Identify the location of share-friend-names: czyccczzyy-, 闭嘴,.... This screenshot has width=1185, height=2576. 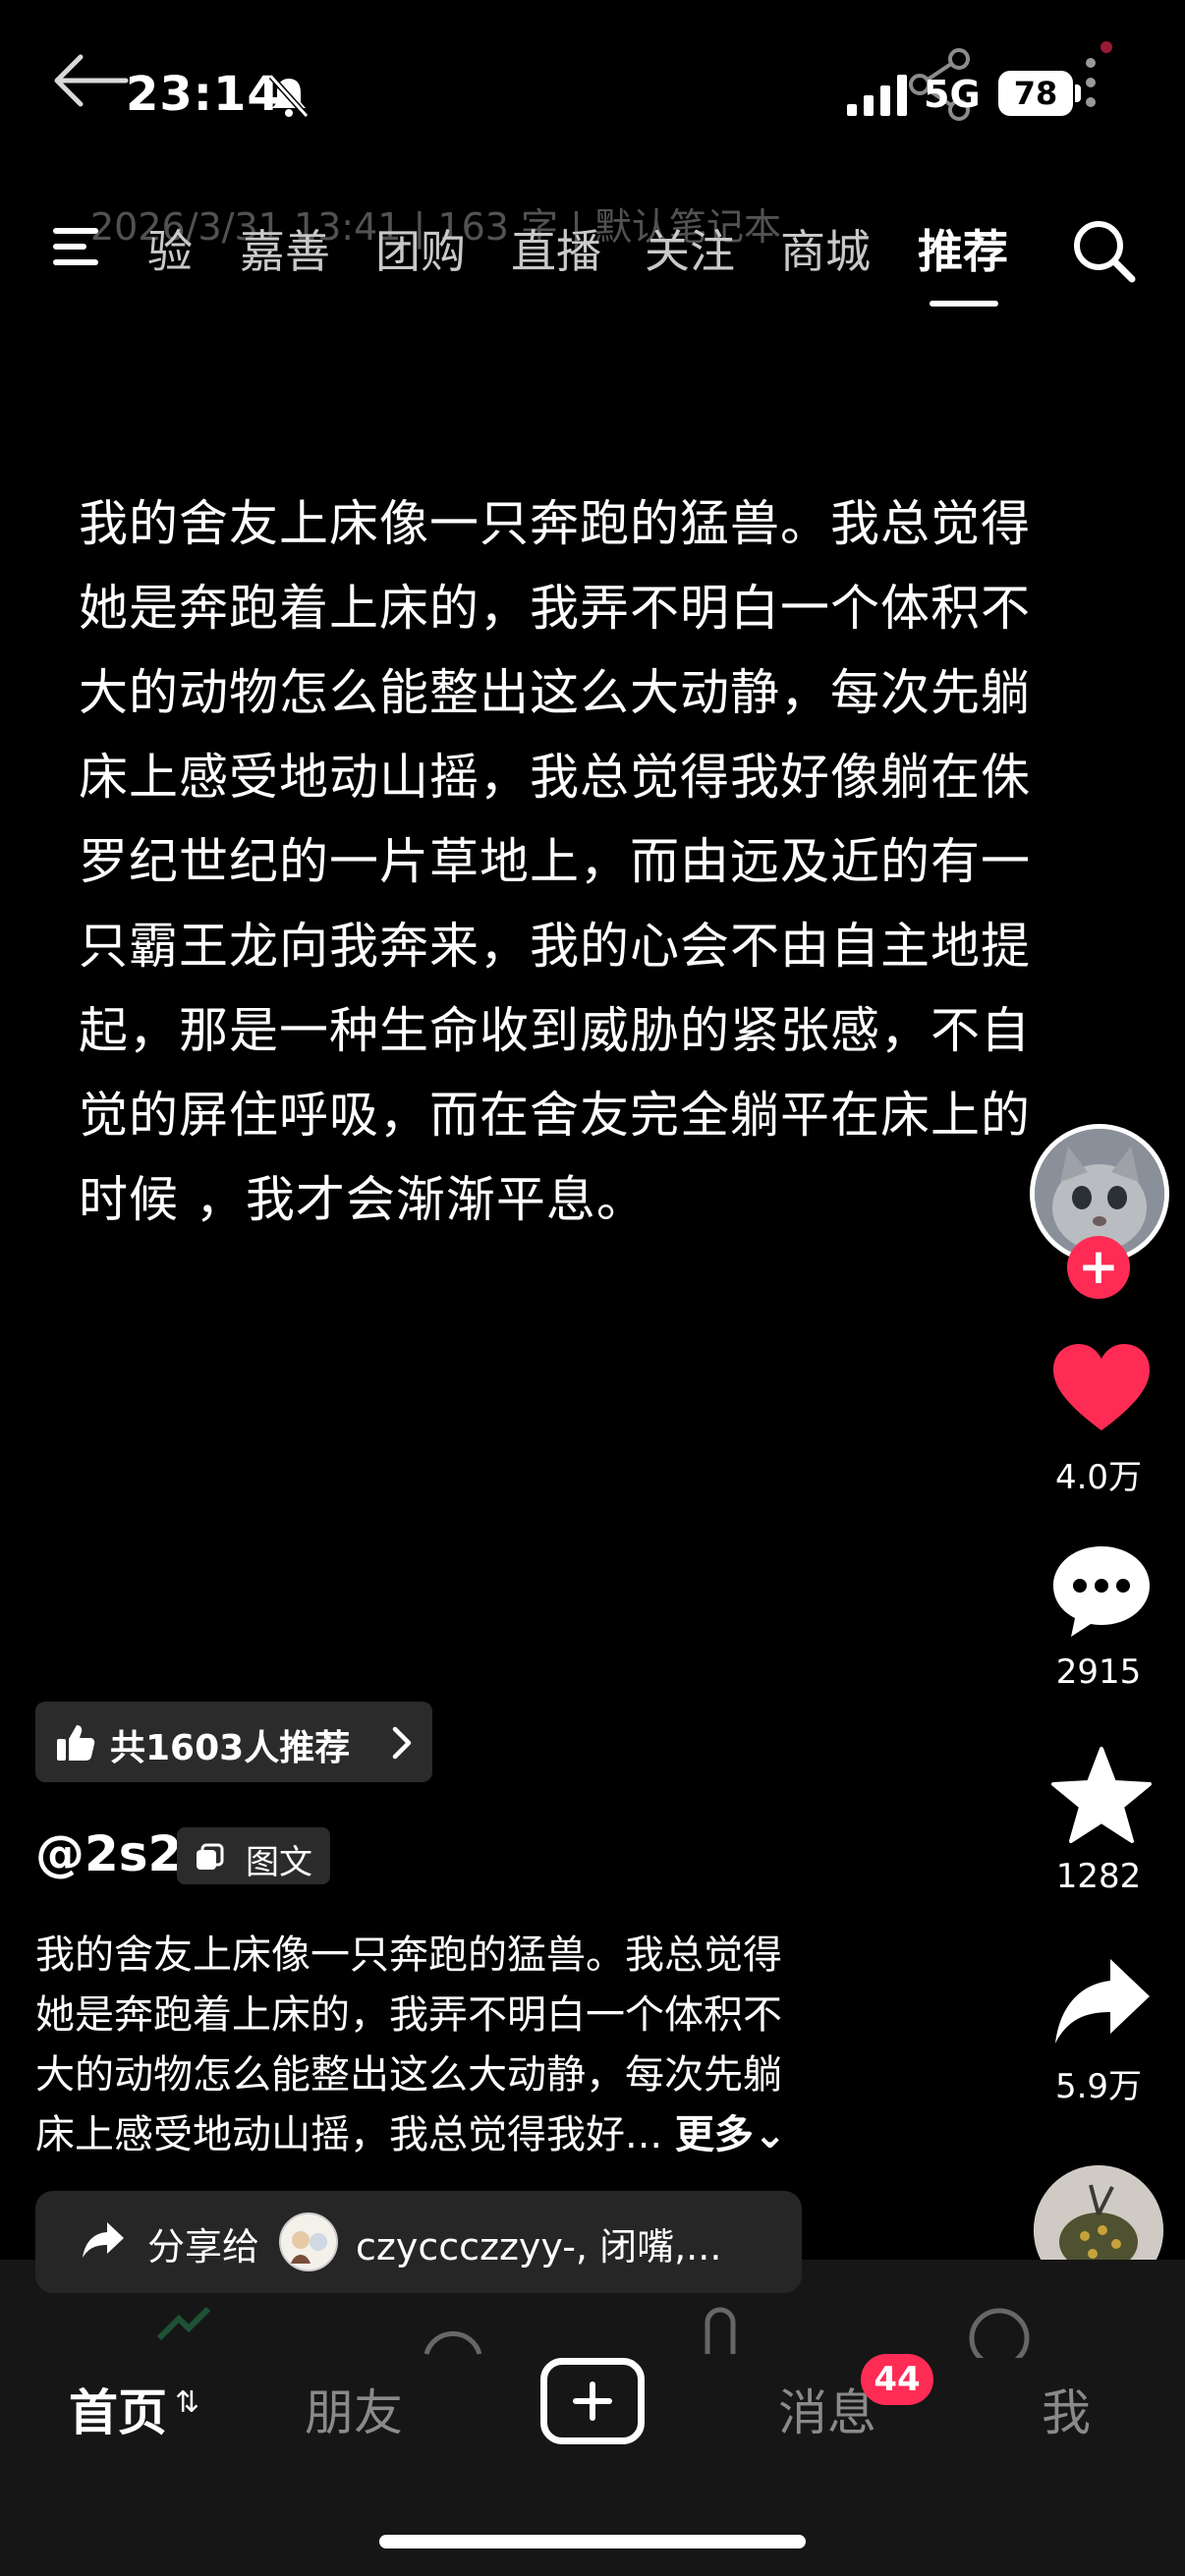
(539, 2246).